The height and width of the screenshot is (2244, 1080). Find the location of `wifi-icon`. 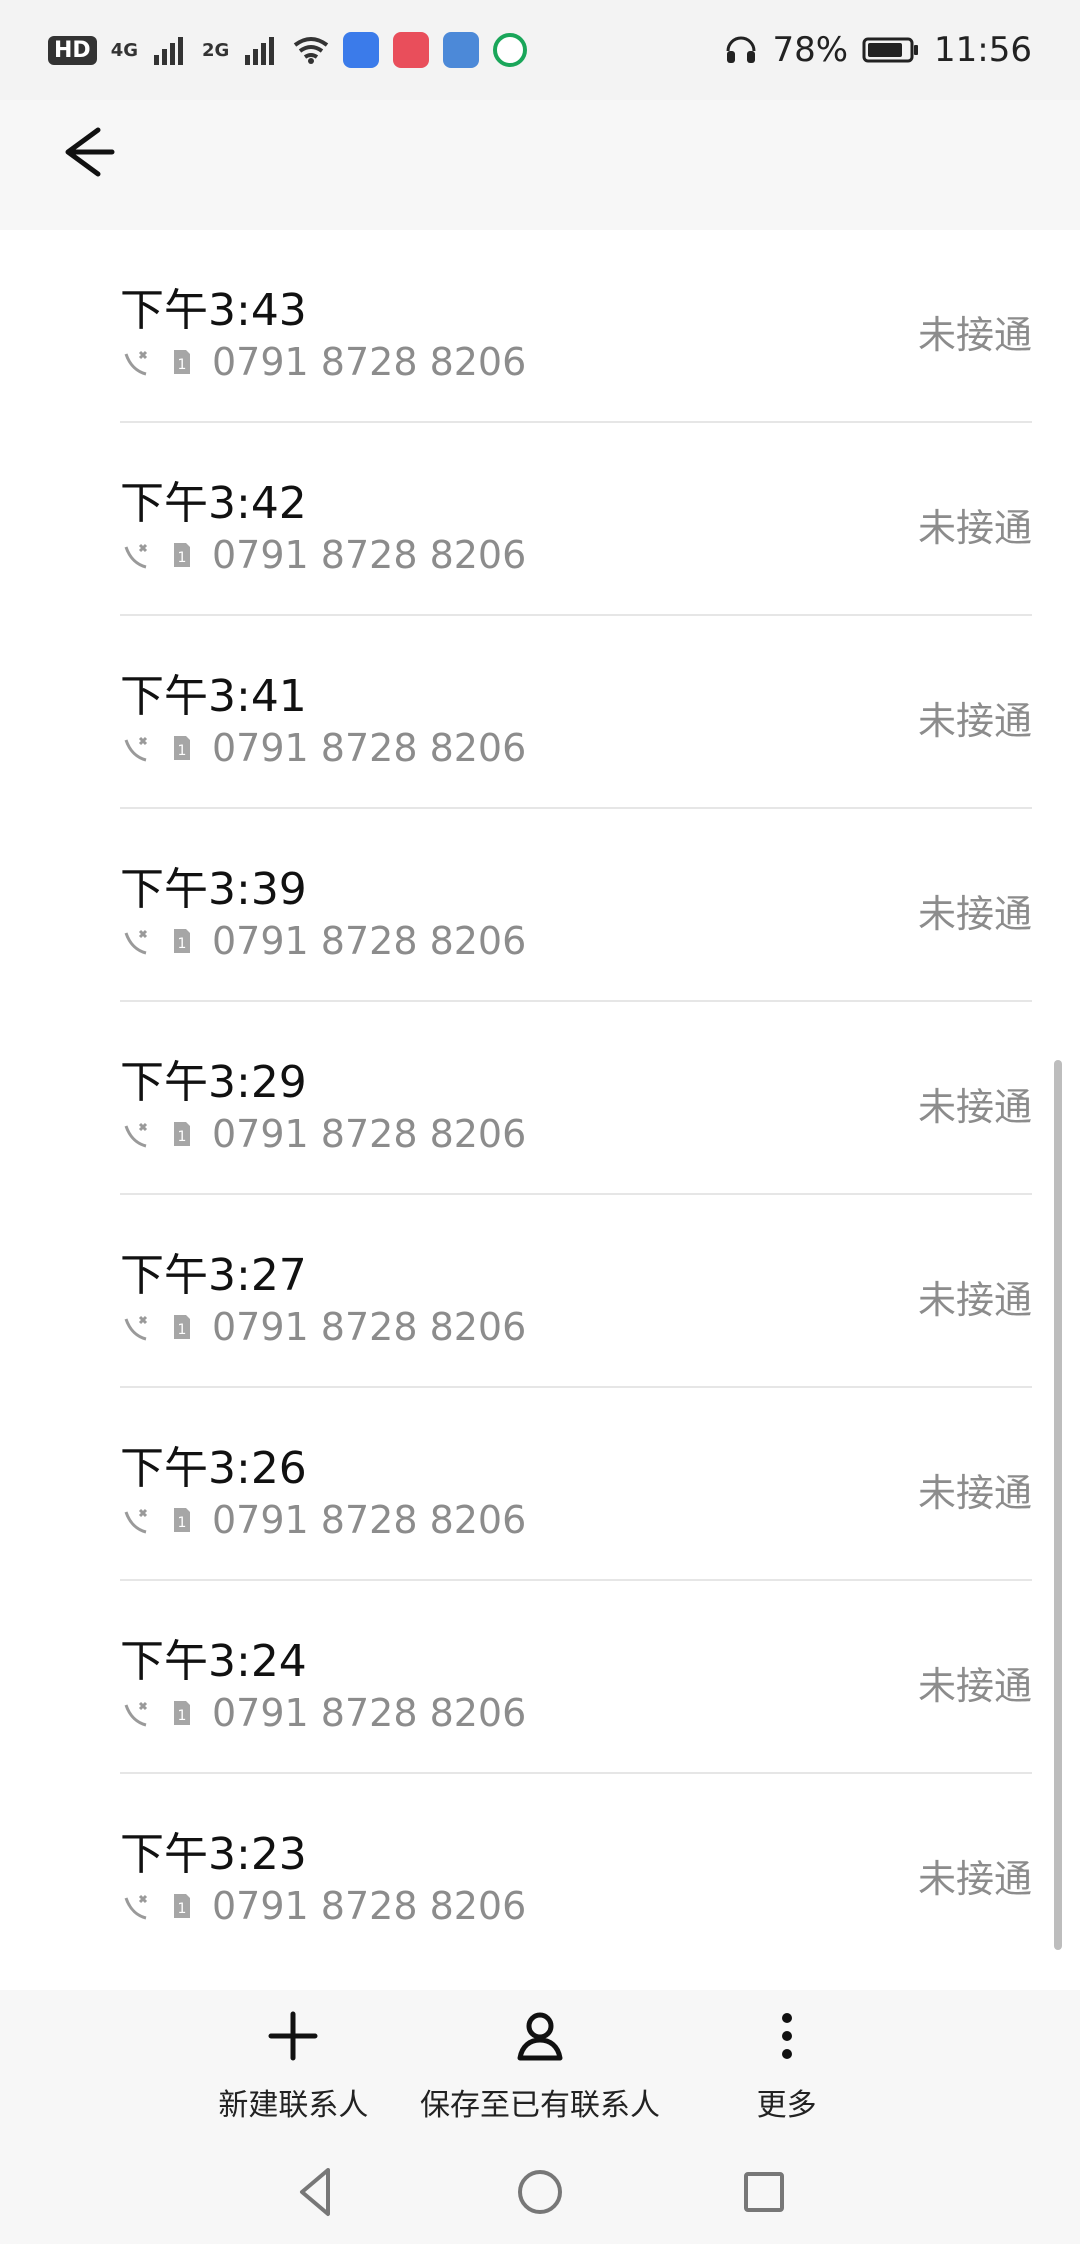

wifi-icon is located at coordinates (311, 50).